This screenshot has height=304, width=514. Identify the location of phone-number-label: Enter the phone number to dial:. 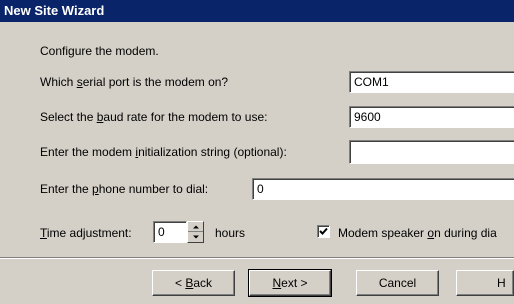
(124, 189).